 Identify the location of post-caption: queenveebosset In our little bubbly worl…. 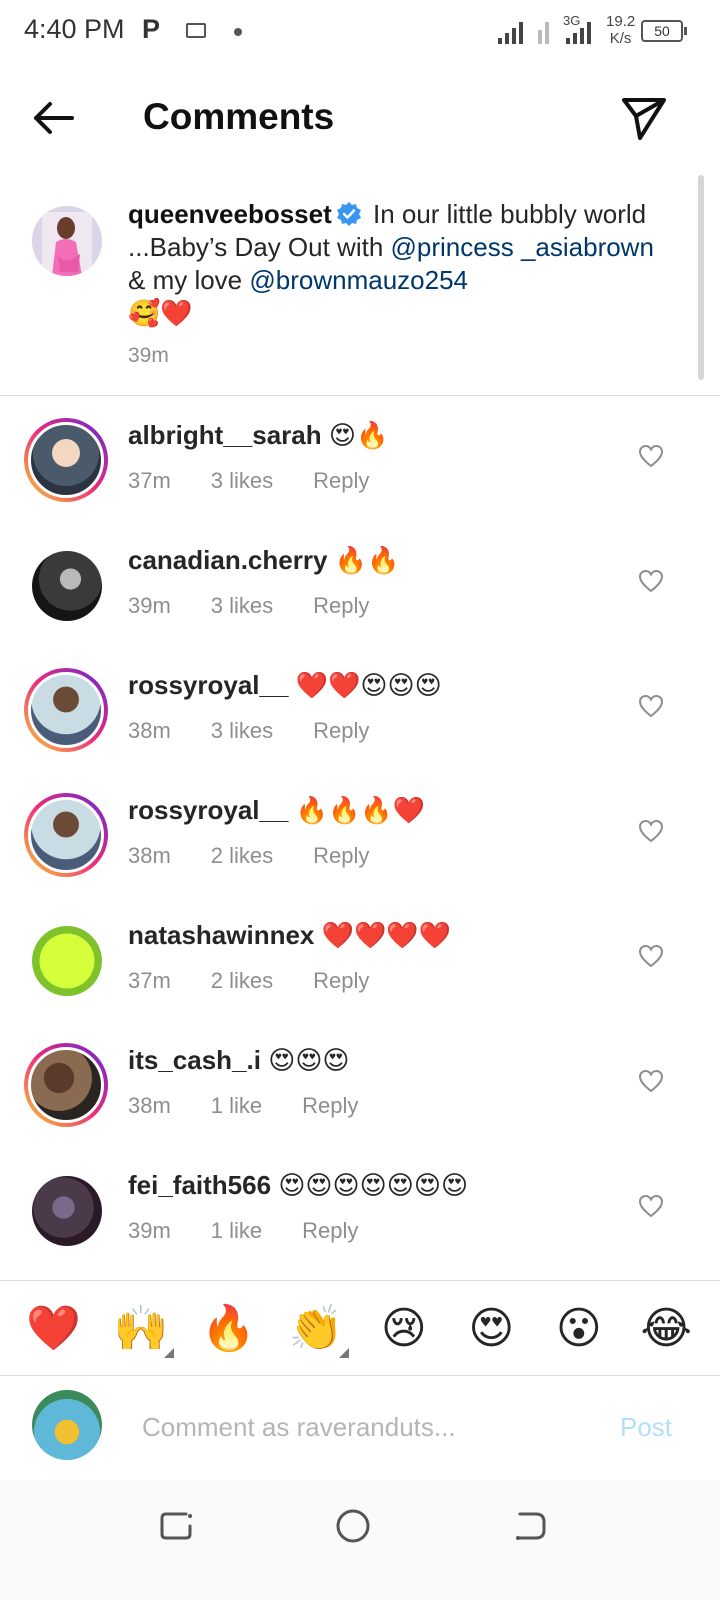
(360, 296).